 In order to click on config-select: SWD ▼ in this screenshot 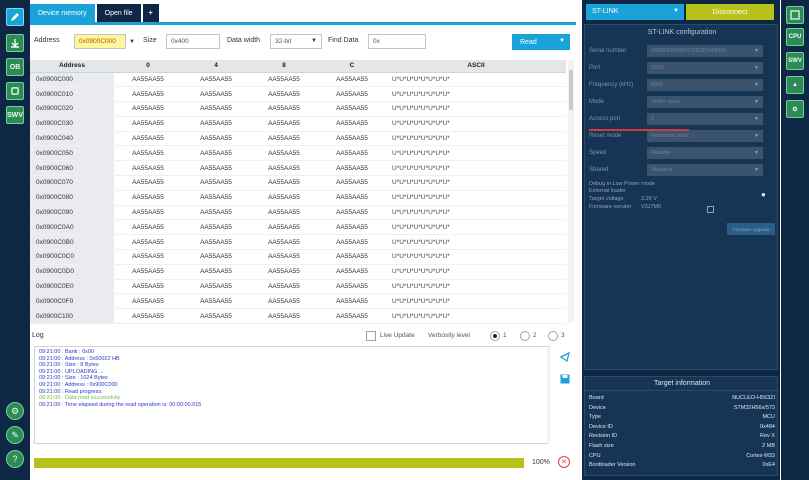, I will do `click(705, 68)`.